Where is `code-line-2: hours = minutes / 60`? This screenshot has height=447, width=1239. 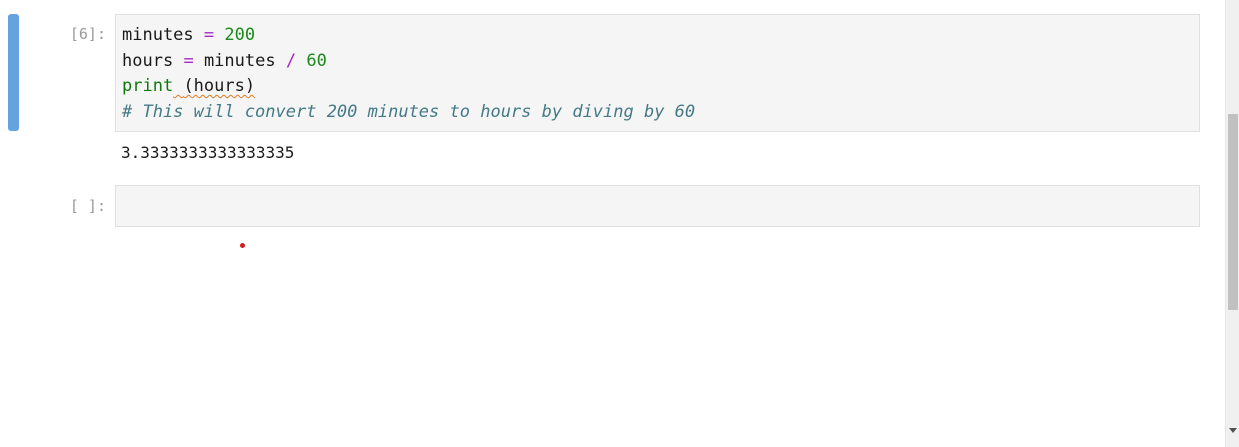
code-line-2: hours = minutes / 60 is located at coordinates (660, 62).